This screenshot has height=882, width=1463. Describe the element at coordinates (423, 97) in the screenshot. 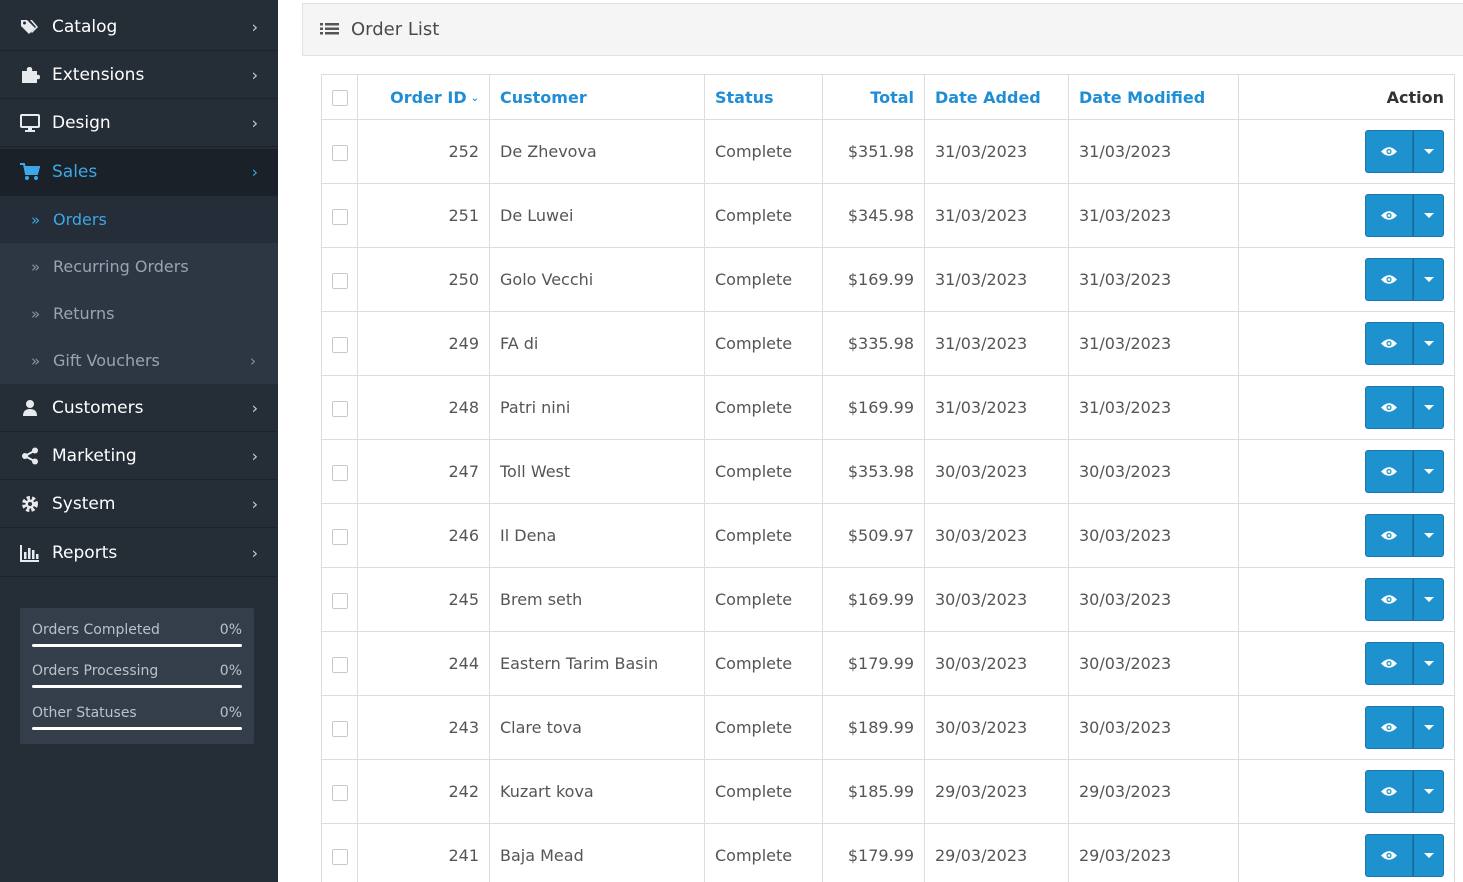

I see `col-order-id: Order ID ⌄` at that location.